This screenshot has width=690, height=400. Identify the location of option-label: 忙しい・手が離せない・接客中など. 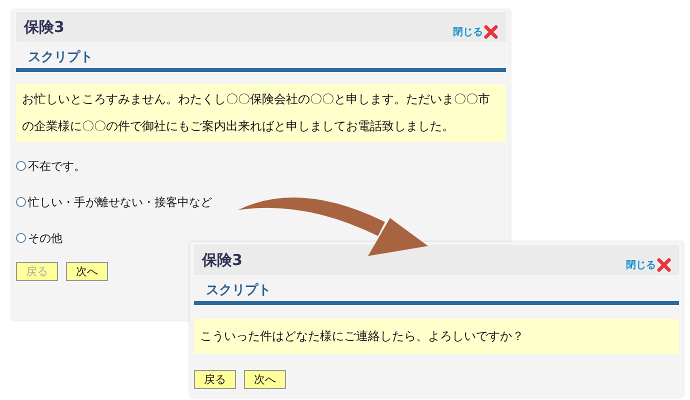
(120, 202).